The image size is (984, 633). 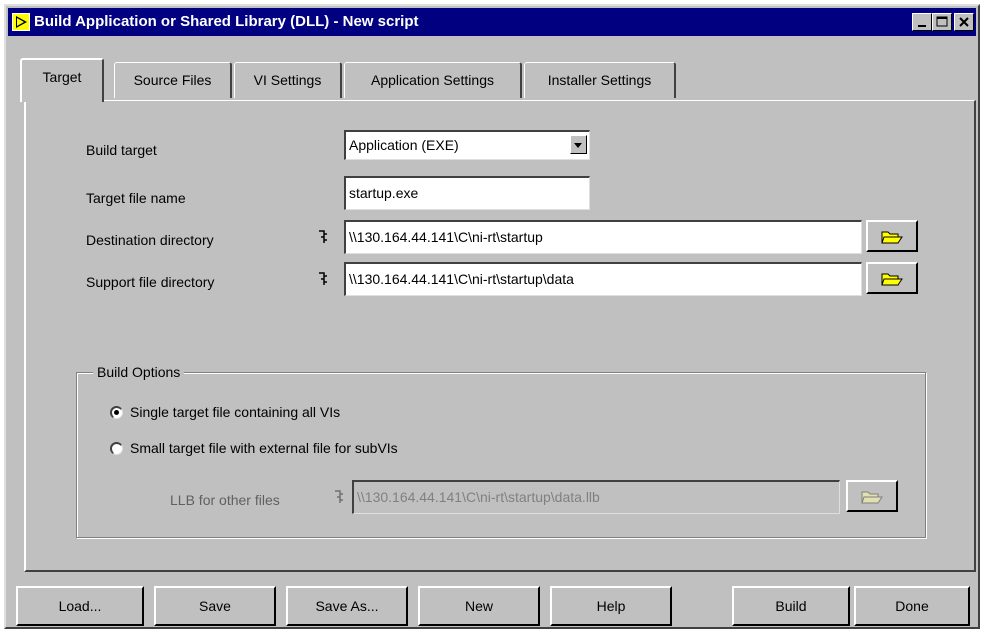 What do you see at coordinates (603, 279) in the screenshot?
I see `support-file-directory-field: \\130.164.44.141\C\ni-rt\startup\data` at bounding box center [603, 279].